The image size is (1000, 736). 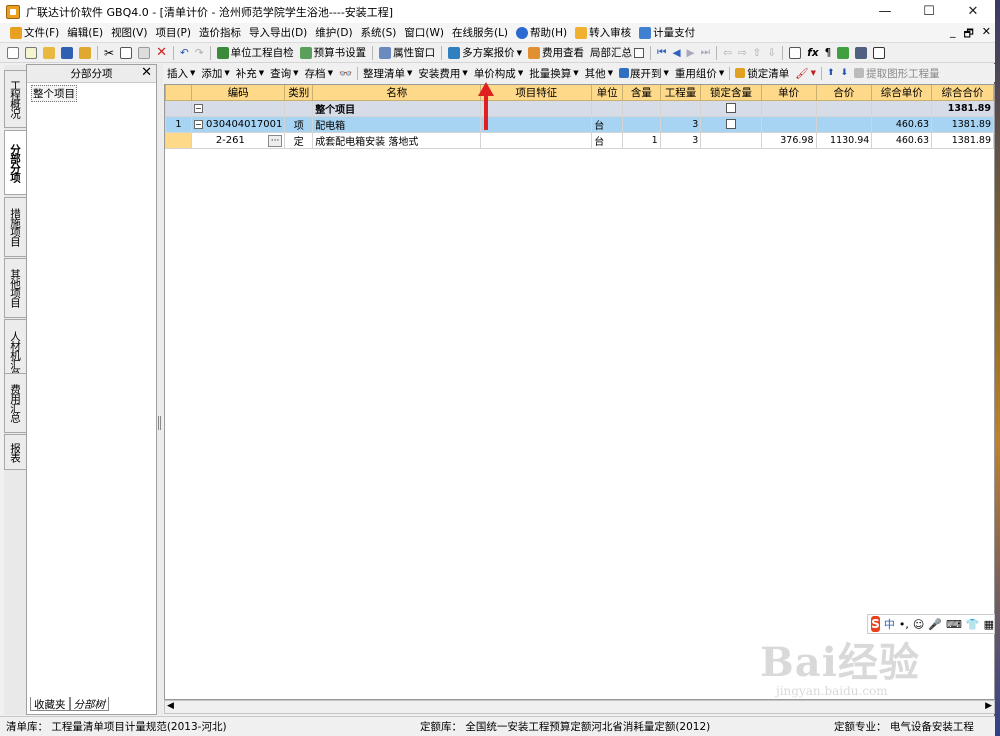 What do you see at coordinates (387, 73) in the screenshot?
I see `organize-list-button: 整理清单 ▼` at bounding box center [387, 73].